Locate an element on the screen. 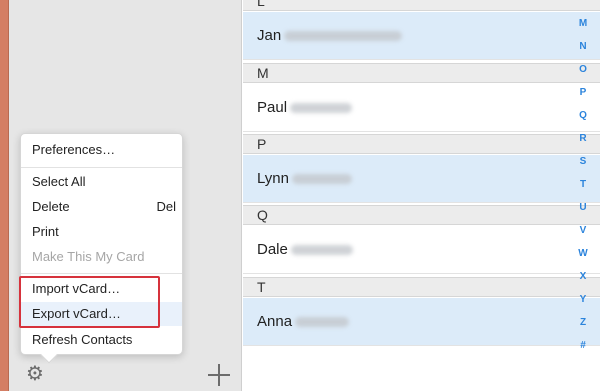 This screenshot has height=391, width=600. contact-row: Paul is located at coordinates (421, 108).